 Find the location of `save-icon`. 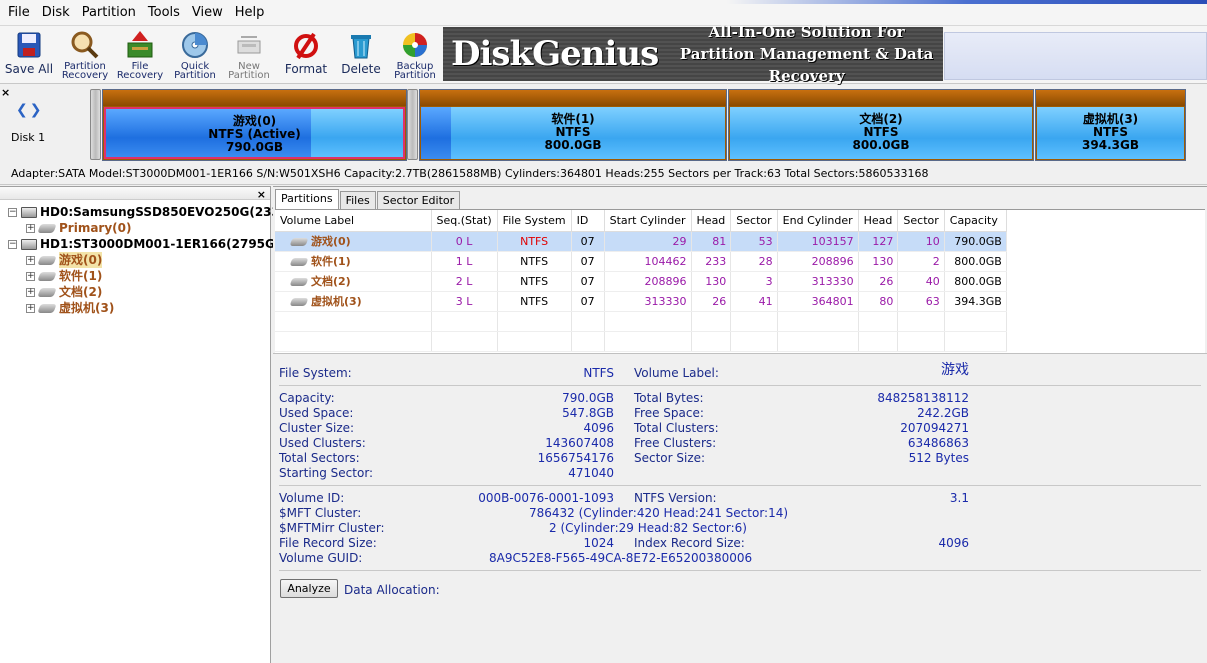

save-icon is located at coordinates (29, 45).